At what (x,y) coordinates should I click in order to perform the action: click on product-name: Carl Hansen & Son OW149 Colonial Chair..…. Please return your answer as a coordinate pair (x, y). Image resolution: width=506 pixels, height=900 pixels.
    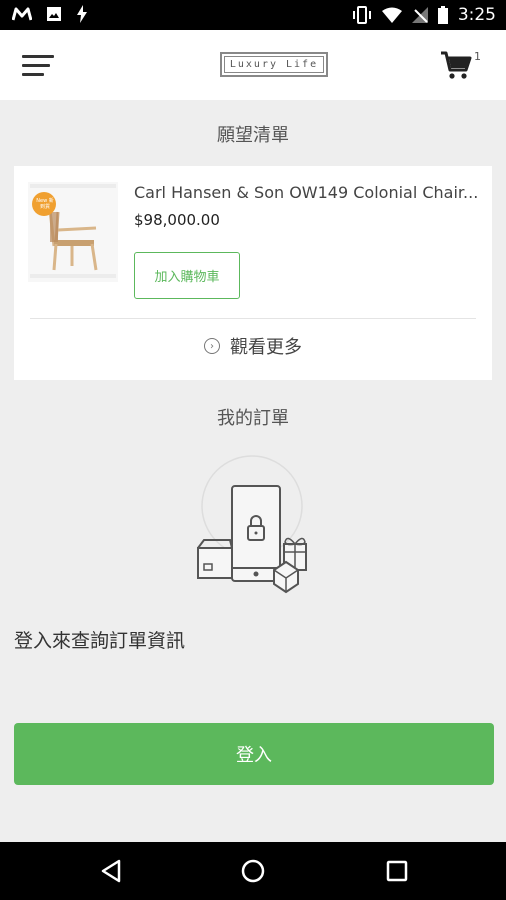
    Looking at the image, I should click on (306, 192).